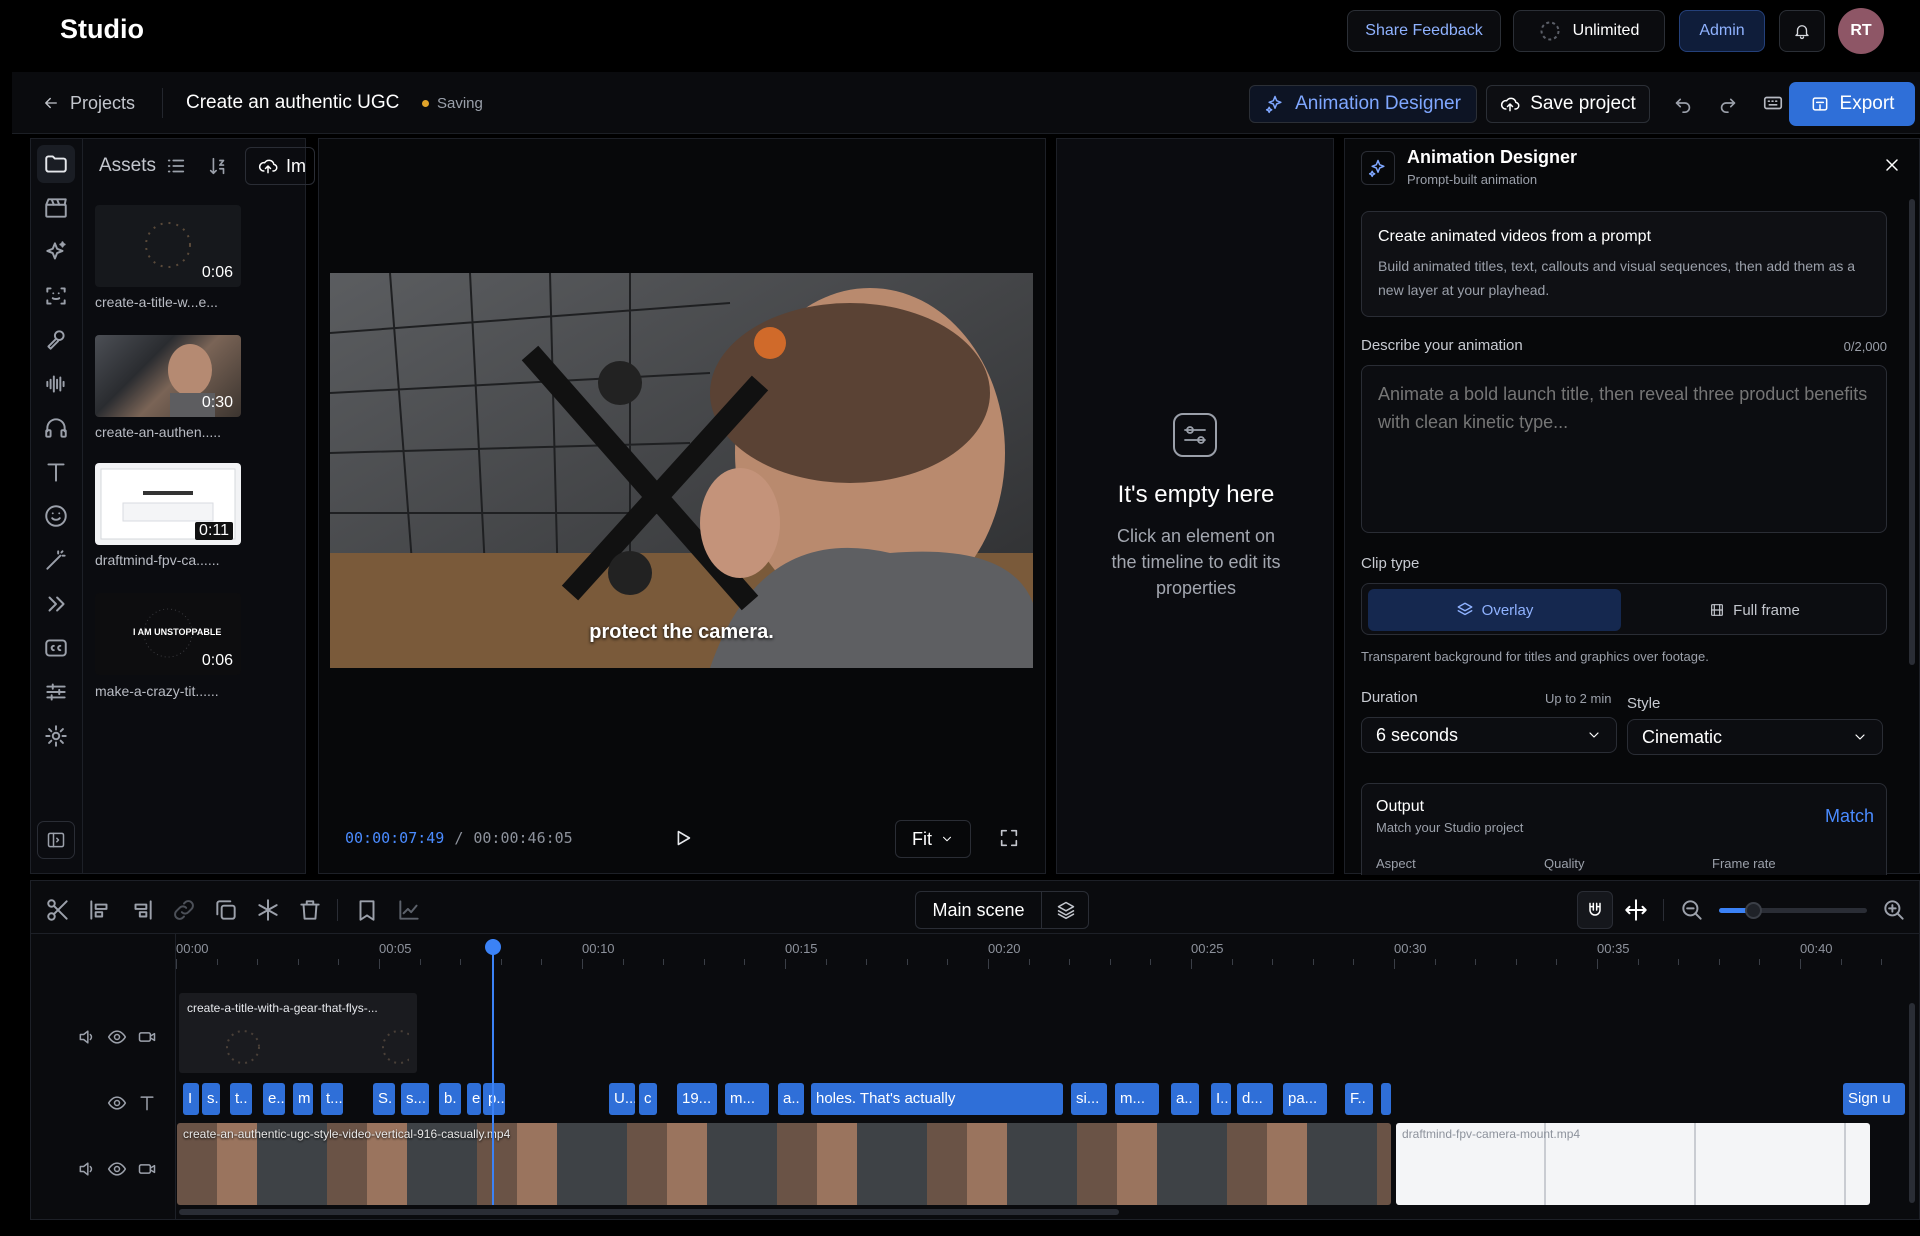 The height and width of the screenshot is (1236, 1920). What do you see at coordinates (88, 103) in the screenshot?
I see `back-to-projects-button: Projects` at bounding box center [88, 103].